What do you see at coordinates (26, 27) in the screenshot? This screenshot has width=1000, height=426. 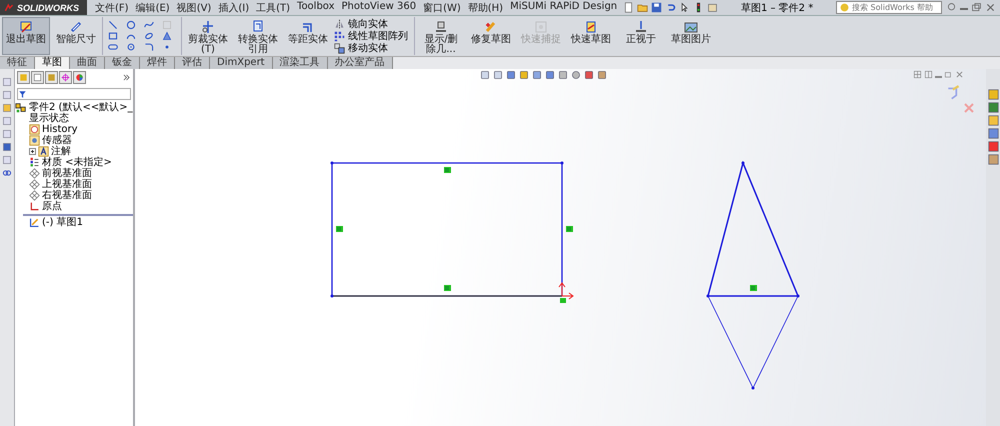 I see `sketch-exit-icon` at bounding box center [26, 27].